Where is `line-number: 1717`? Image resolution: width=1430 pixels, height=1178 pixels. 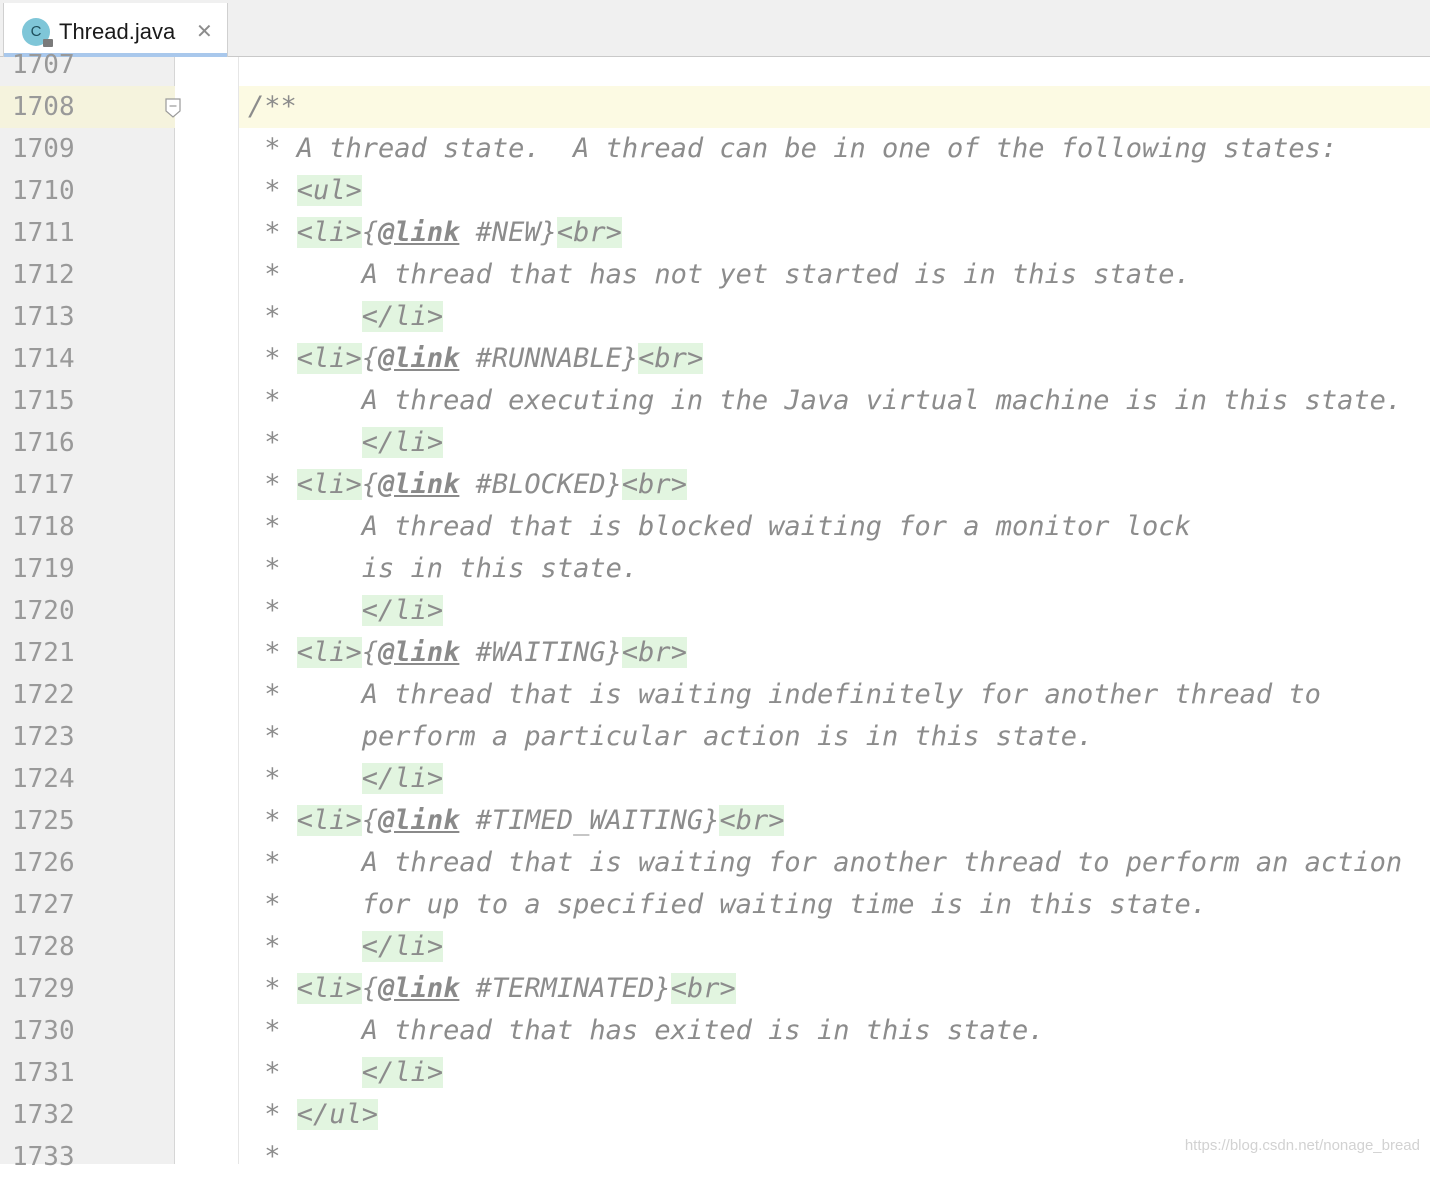
line-number: 1717 is located at coordinates (43, 485).